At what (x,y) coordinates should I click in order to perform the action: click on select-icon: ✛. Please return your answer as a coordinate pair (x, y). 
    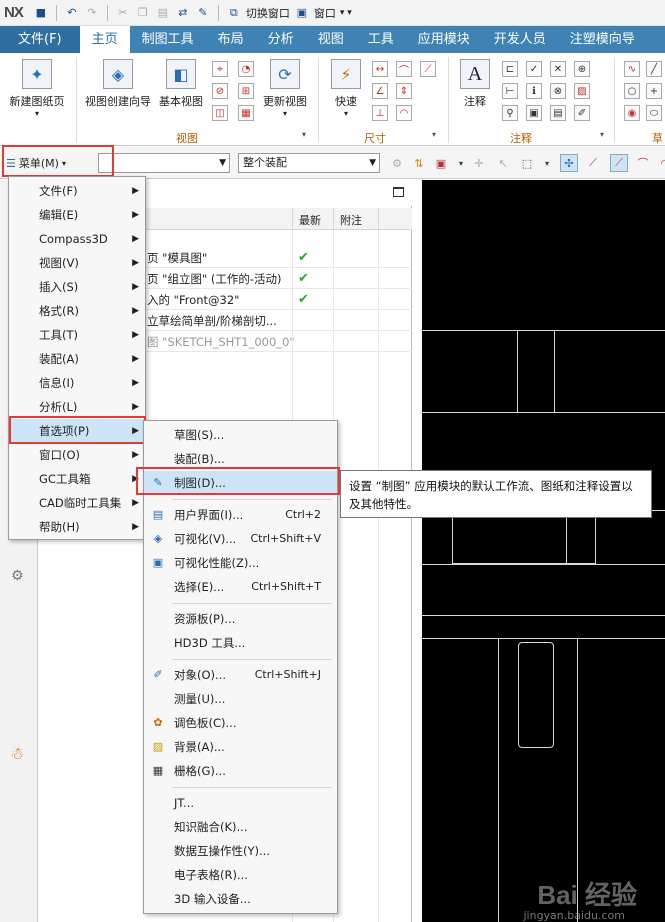
    Looking at the image, I should click on (479, 163).